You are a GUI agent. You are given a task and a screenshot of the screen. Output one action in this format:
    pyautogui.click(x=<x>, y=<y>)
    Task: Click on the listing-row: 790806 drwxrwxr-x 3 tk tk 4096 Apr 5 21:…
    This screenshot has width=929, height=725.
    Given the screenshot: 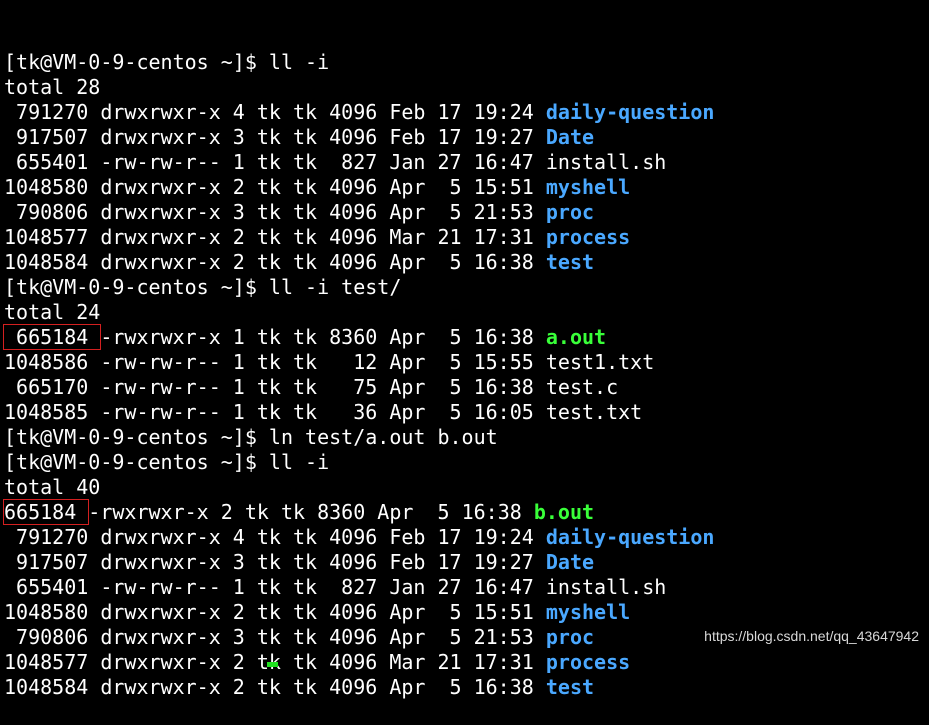 What is the action you would take?
    pyautogui.click(x=466, y=212)
    